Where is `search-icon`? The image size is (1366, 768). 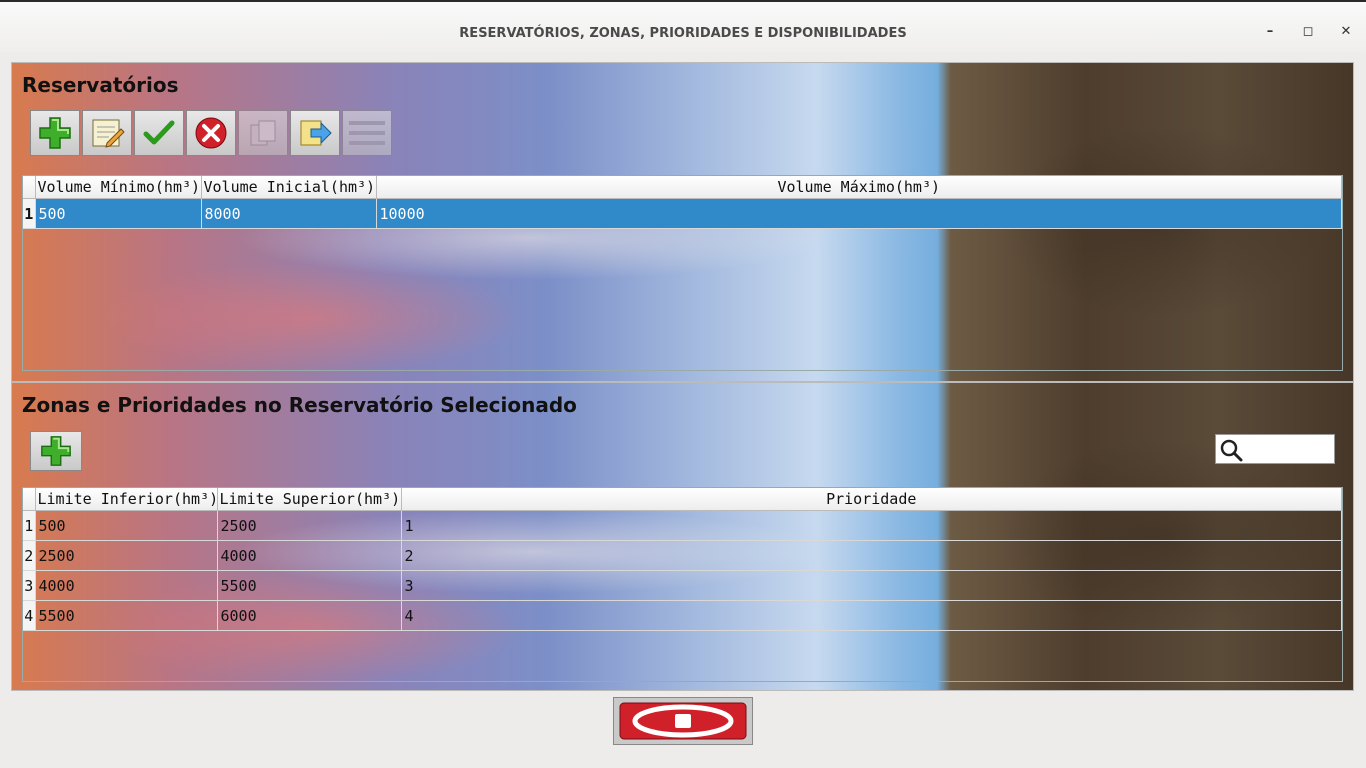 search-icon is located at coordinates (1231, 450).